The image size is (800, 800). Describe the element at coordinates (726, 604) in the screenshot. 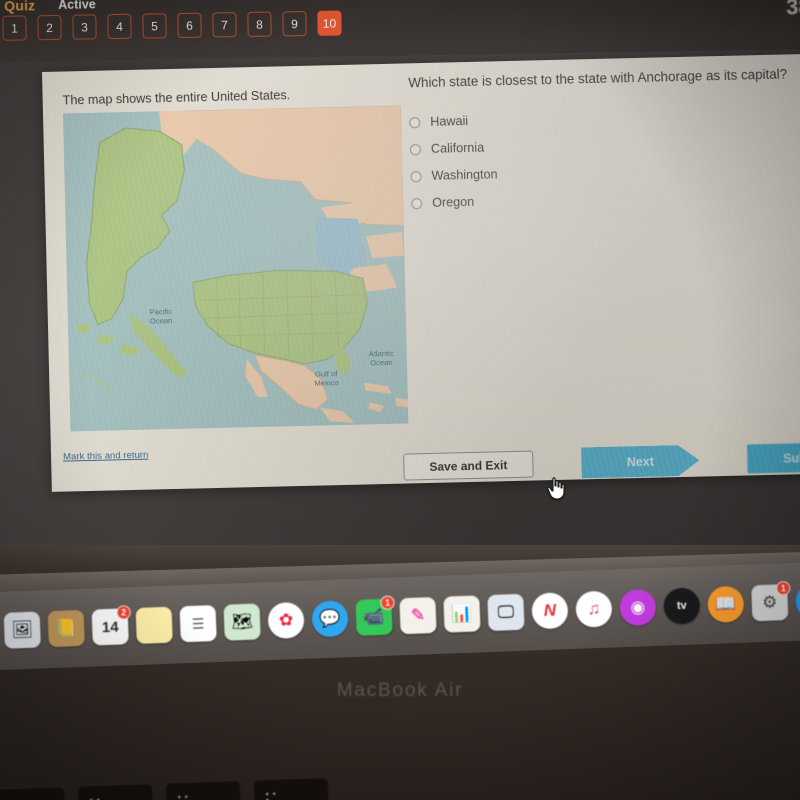

I see `books-app-icon: 📖` at that location.